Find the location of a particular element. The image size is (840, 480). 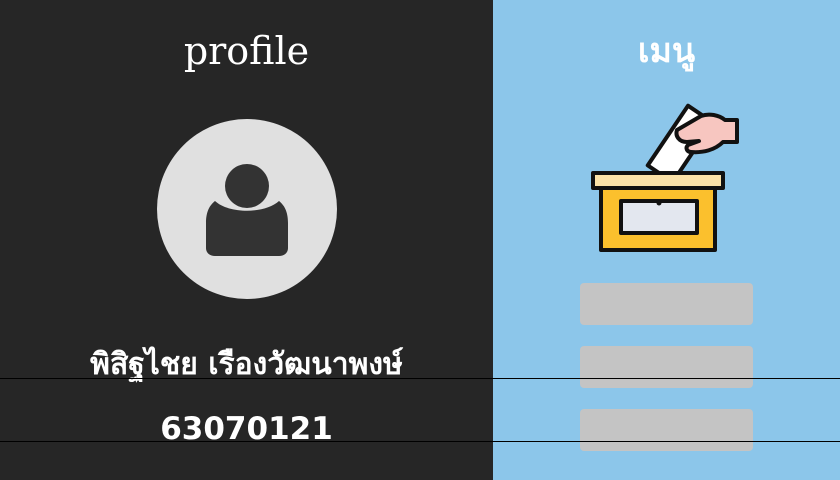

avatar is located at coordinates (247, 209).